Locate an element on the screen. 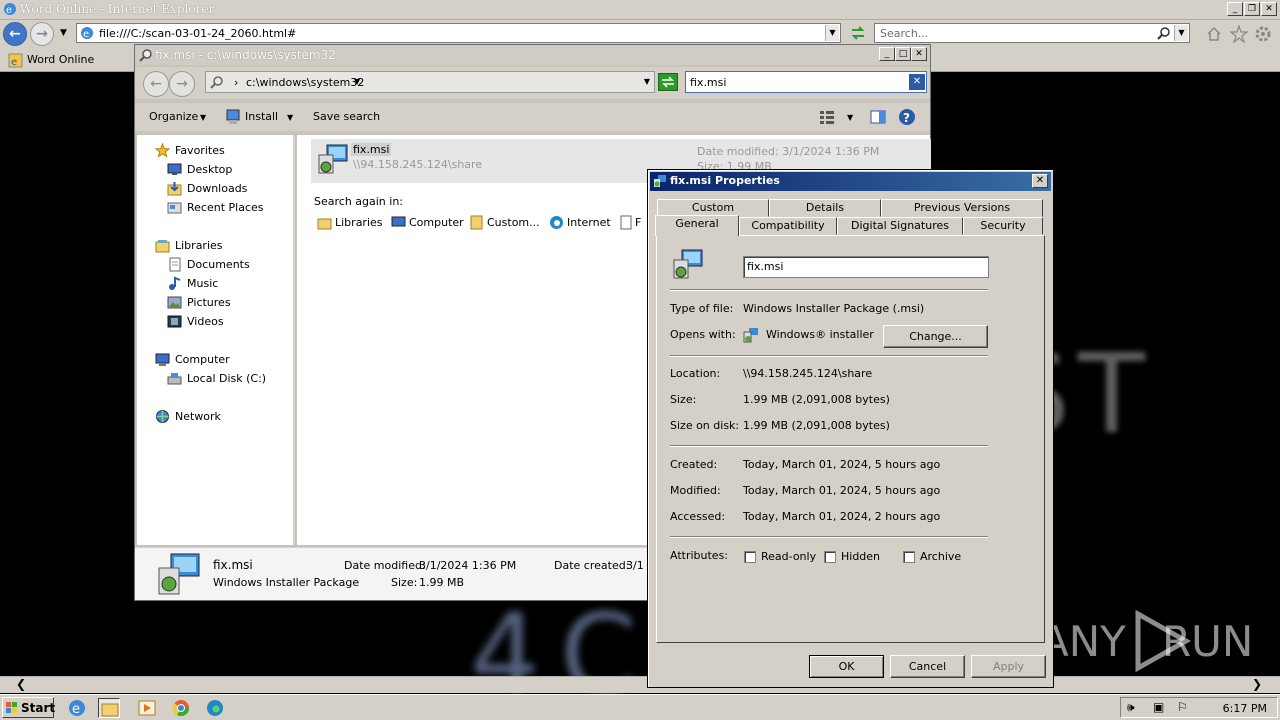 Image resolution: width=1280 pixels, height=720 pixels. separator is located at coordinates (829, 356).